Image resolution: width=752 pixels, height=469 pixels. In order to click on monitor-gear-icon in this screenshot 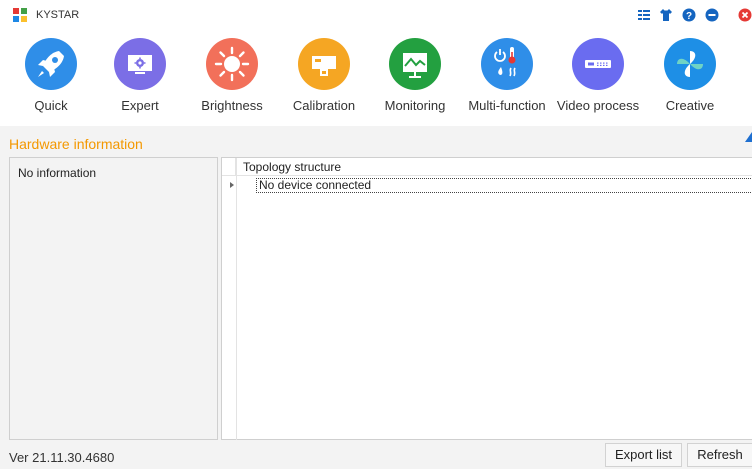, I will do `click(140, 64)`.